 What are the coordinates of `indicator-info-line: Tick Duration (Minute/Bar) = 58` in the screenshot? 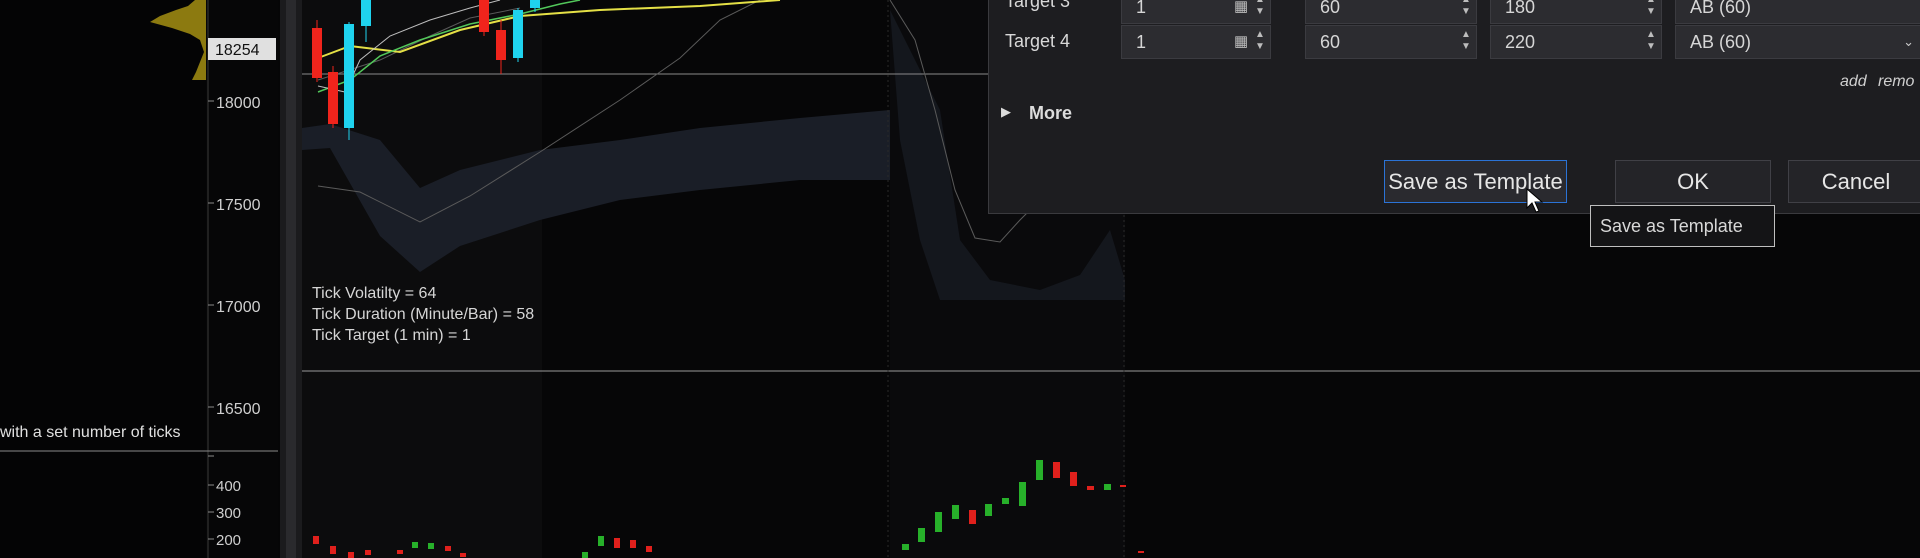 It's located at (423, 314).